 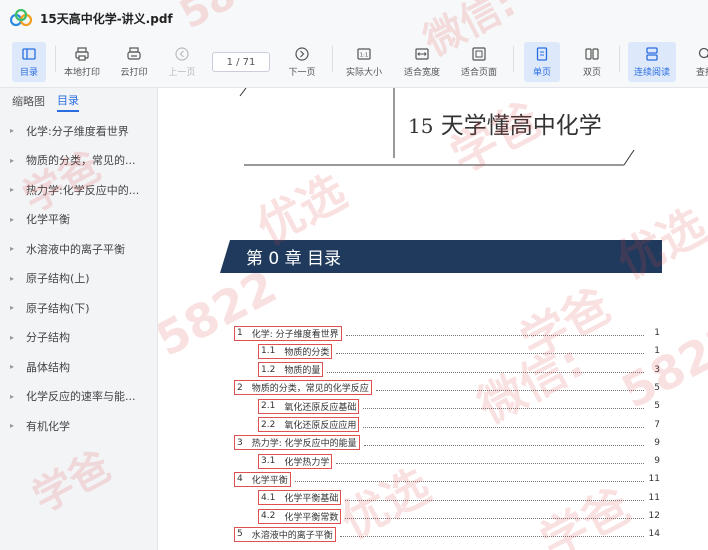 I want to click on sidebar-item: ▸ 晶体结构, so click(x=78, y=367).